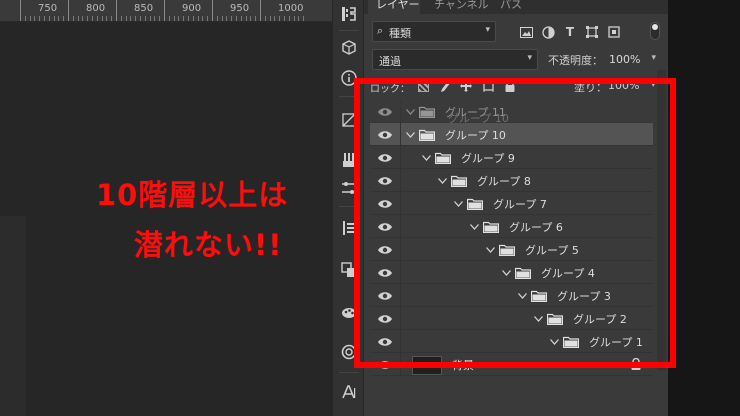  I want to click on layer-name: グループ 2, so click(600, 319).